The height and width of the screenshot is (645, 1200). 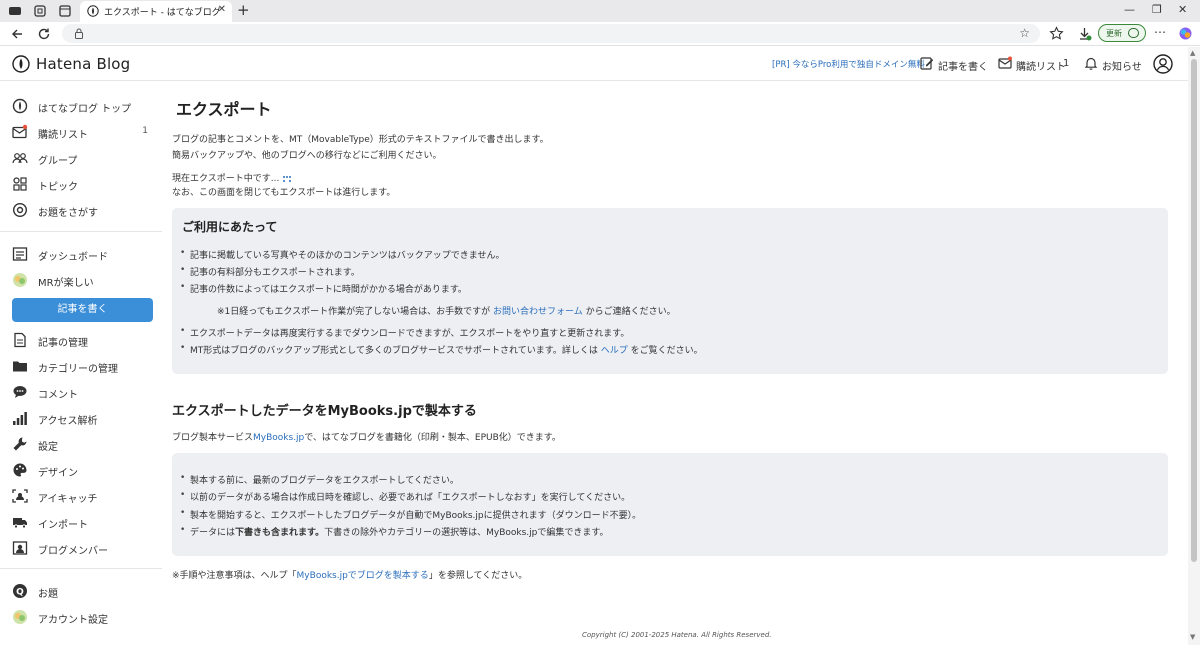 I want to click on sidebar-item-topic: トピック, so click(x=82, y=184).